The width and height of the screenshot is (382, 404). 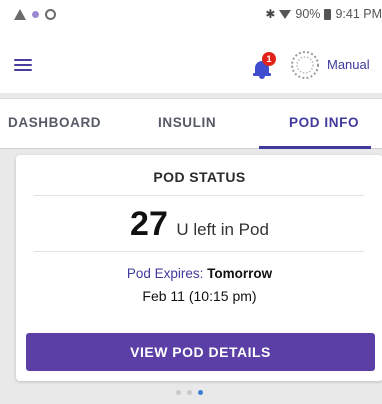 What do you see at coordinates (269, 59) in the screenshot?
I see `notification-badge: 1` at bounding box center [269, 59].